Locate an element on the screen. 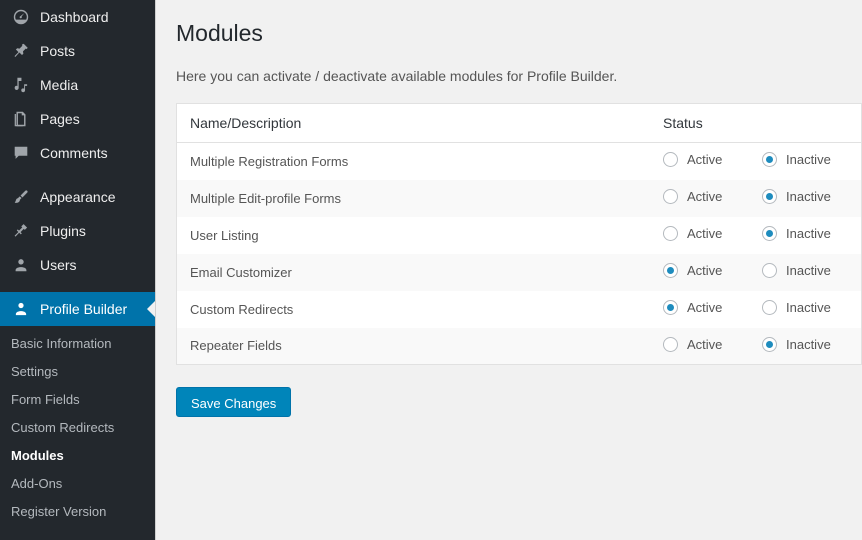 The image size is (862, 540). pages-icon is located at coordinates (21, 119).